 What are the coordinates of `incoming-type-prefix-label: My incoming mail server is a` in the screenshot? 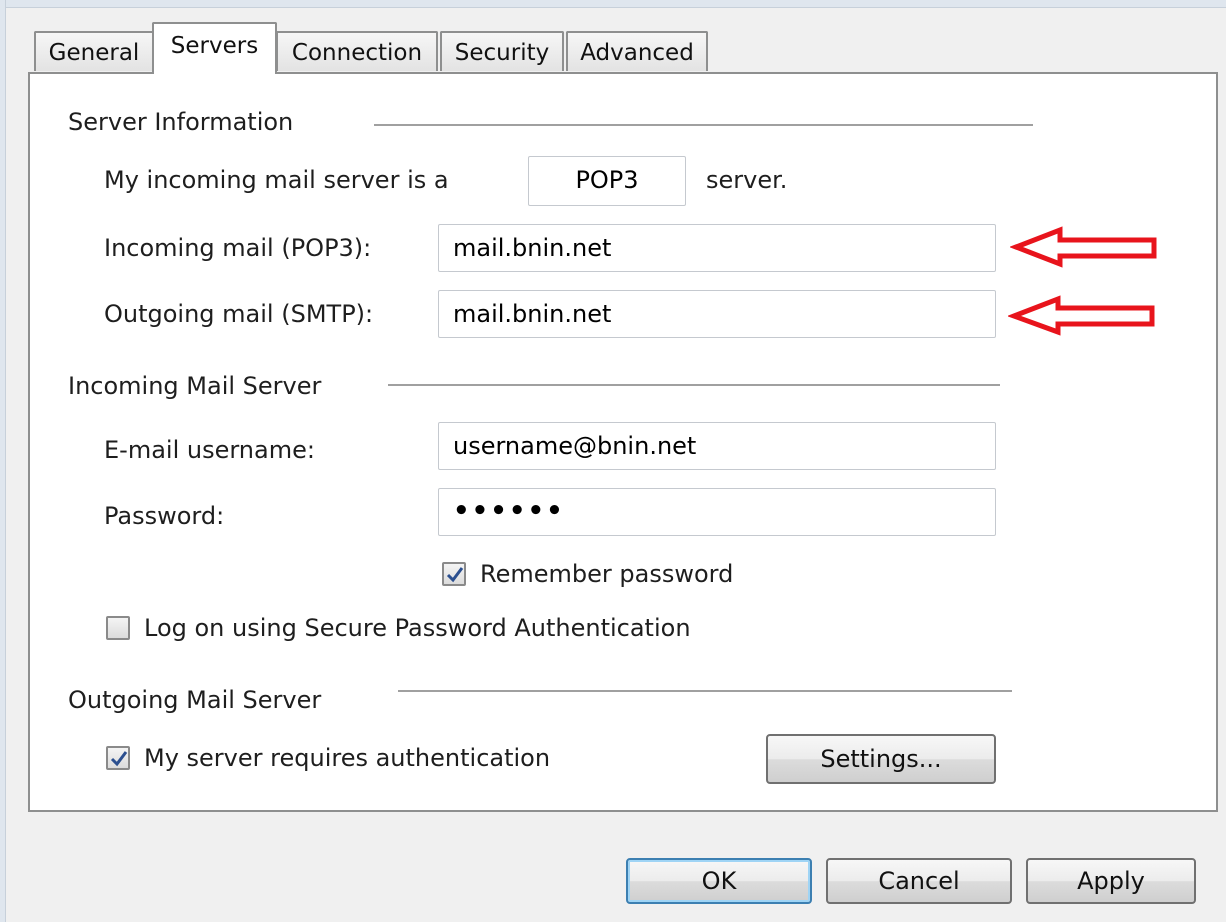 It's located at (276, 180).